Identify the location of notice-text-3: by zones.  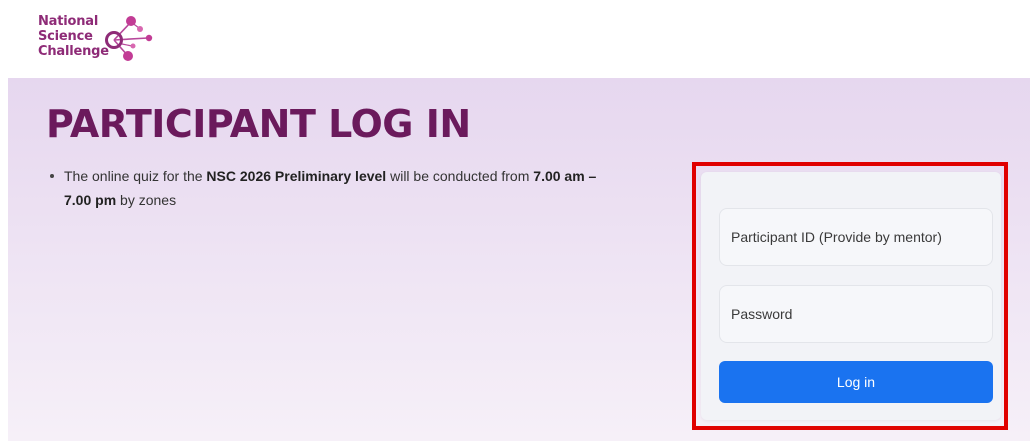
(146, 200).